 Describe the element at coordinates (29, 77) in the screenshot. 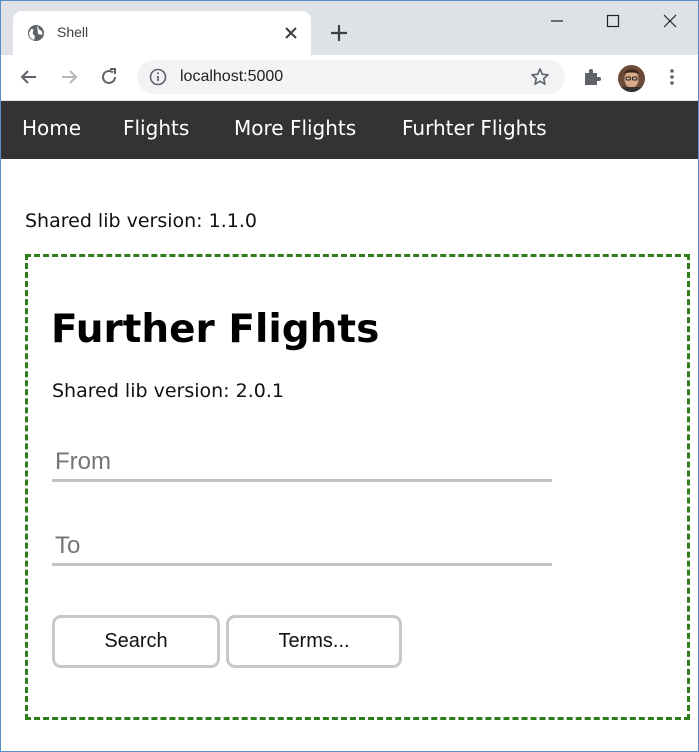

I see `back-arrow-icon` at that location.